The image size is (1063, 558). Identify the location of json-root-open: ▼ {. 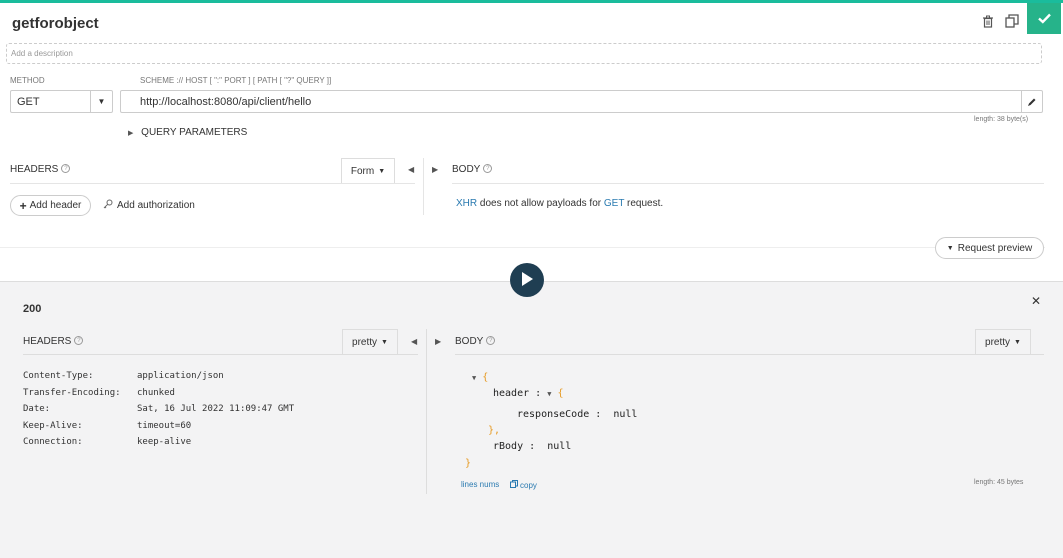
(480, 377).